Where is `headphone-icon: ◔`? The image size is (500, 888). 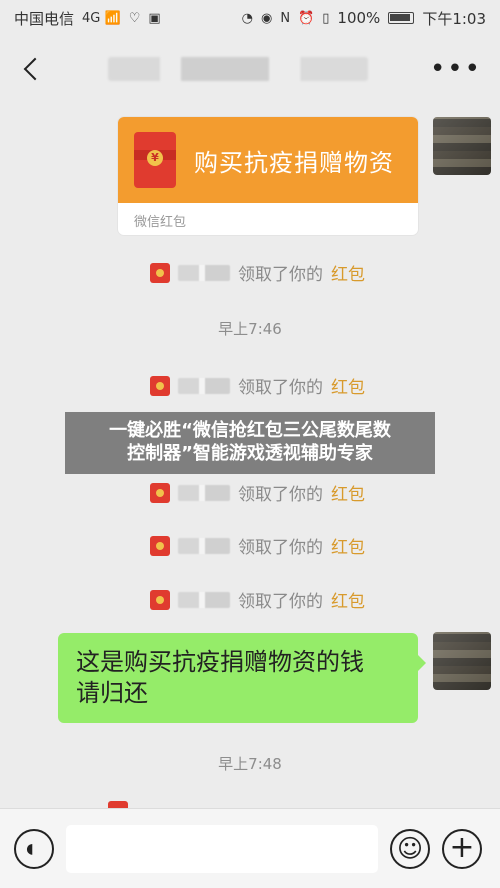 headphone-icon: ◔ is located at coordinates (247, 18).